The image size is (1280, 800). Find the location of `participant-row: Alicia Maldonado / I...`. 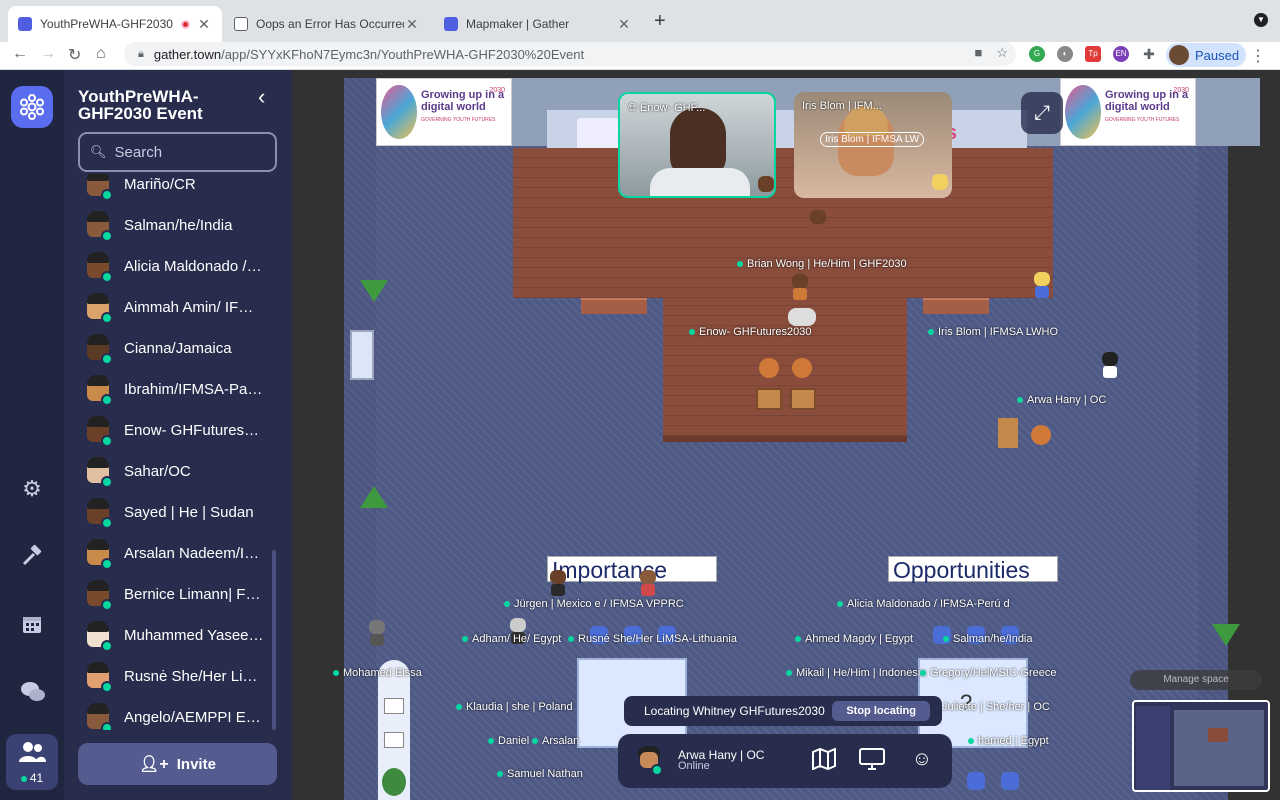

participant-row: Alicia Maldonado / I... is located at coordinates (178, 266).